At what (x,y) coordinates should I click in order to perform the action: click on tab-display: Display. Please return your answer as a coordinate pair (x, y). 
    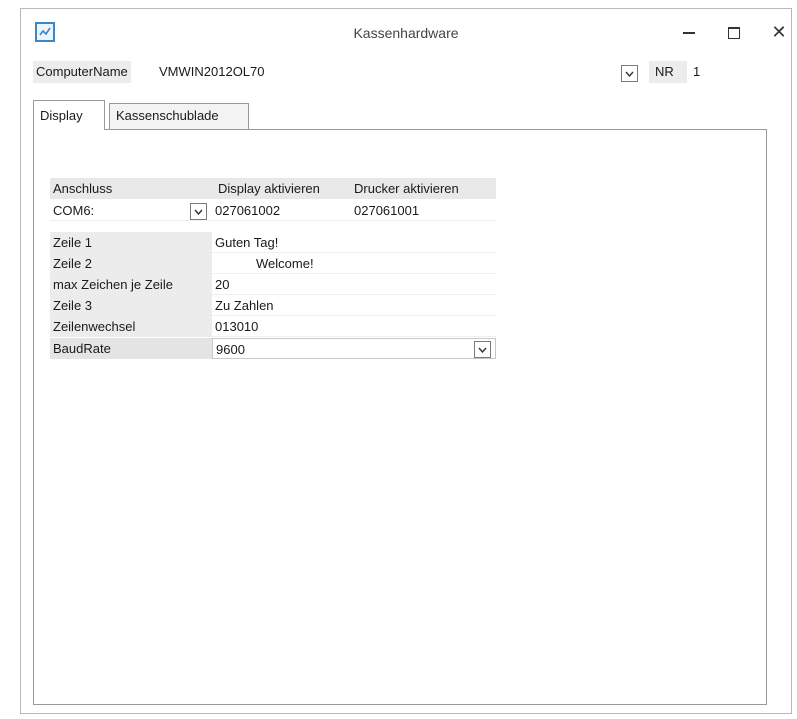
    Looking at the image, I should click on (69, 115).